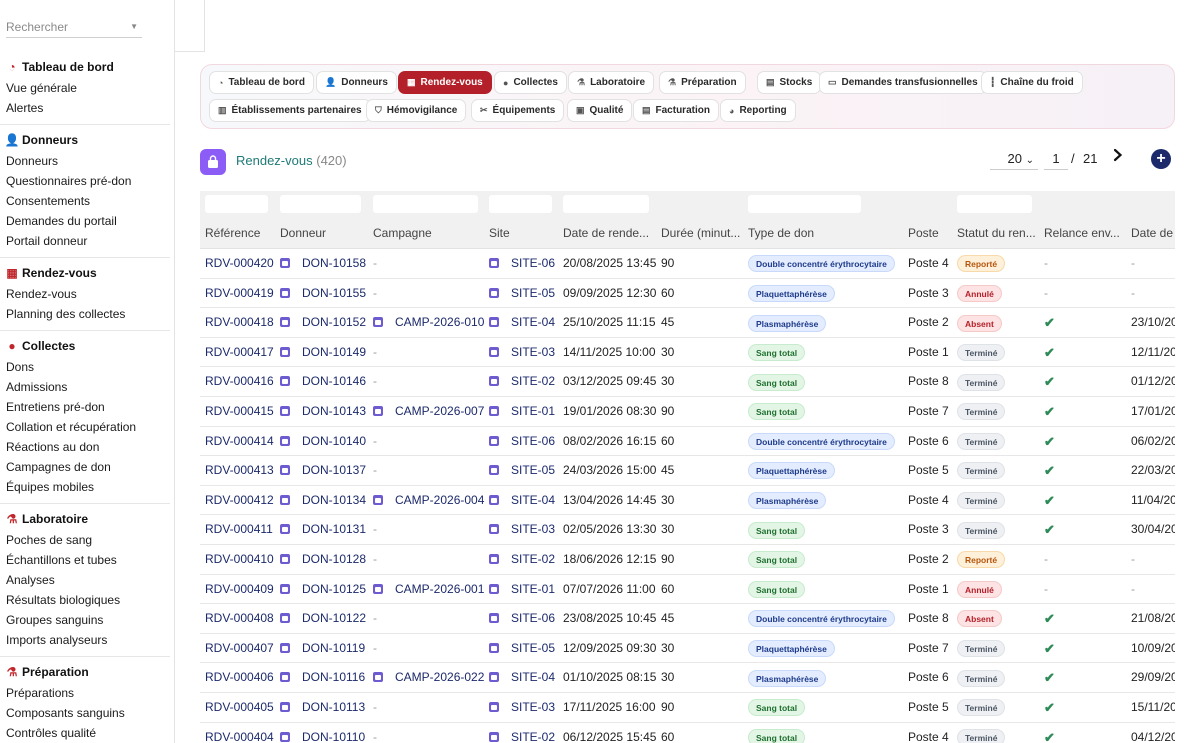 This screenshot has width=1200, height=743. What do you see at coordinates (88, 314) in the screenshot?
I see `sidebar-item: Planning des collectes` at bounding box center [88, 314].